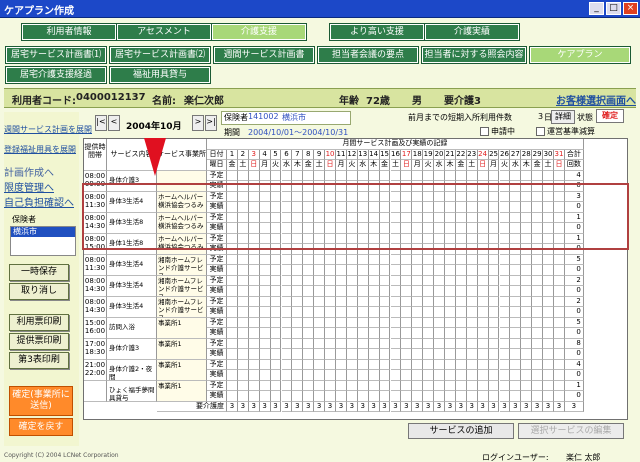 Image resolution: width=640 pixels, height=462 pixels. Describe the element at coordinates (211, 123) in the screenshot. I see `last-month-button: >|` at that location.